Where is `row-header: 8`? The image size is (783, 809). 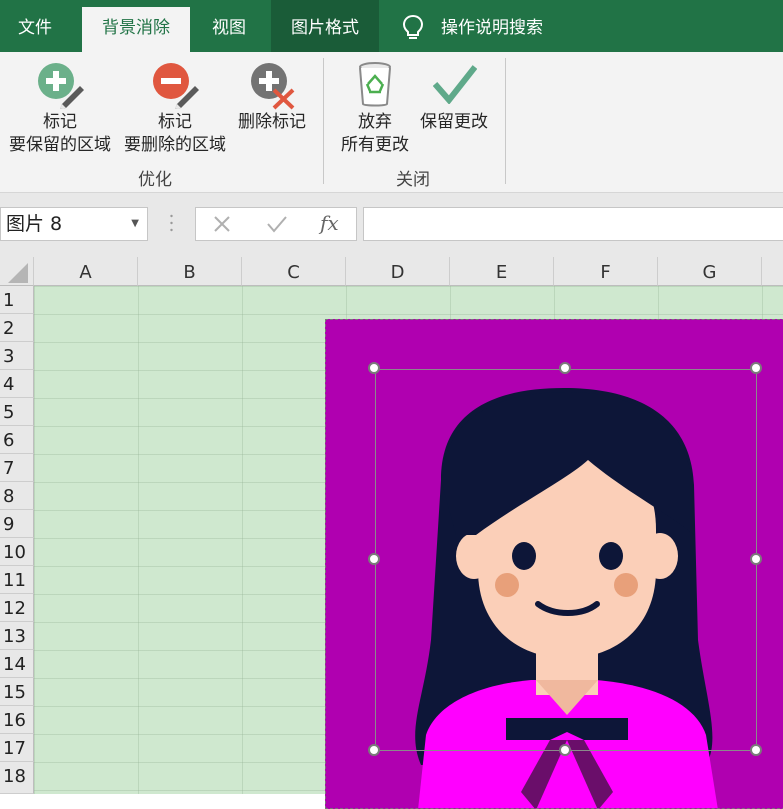
row-header: 8 is located at coordinates (17, 496).